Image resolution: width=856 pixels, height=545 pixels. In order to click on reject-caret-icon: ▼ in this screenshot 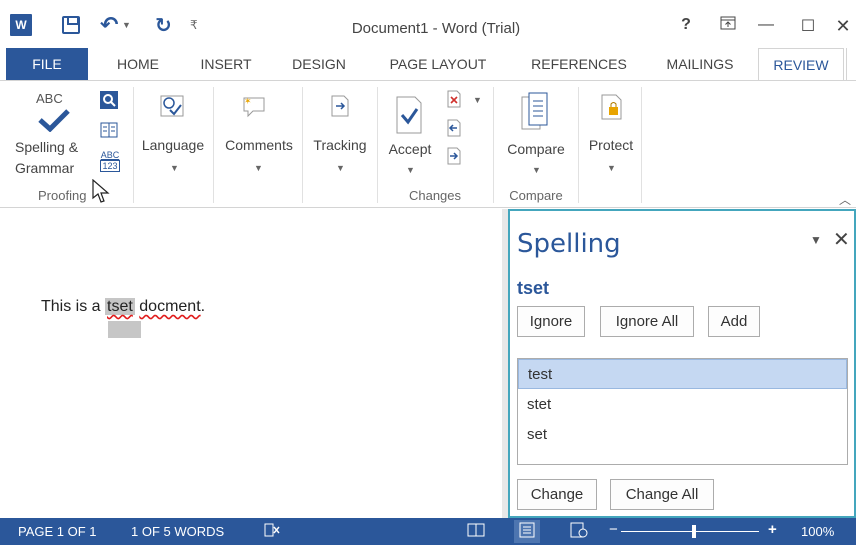, I will do `click(477, 100)`.